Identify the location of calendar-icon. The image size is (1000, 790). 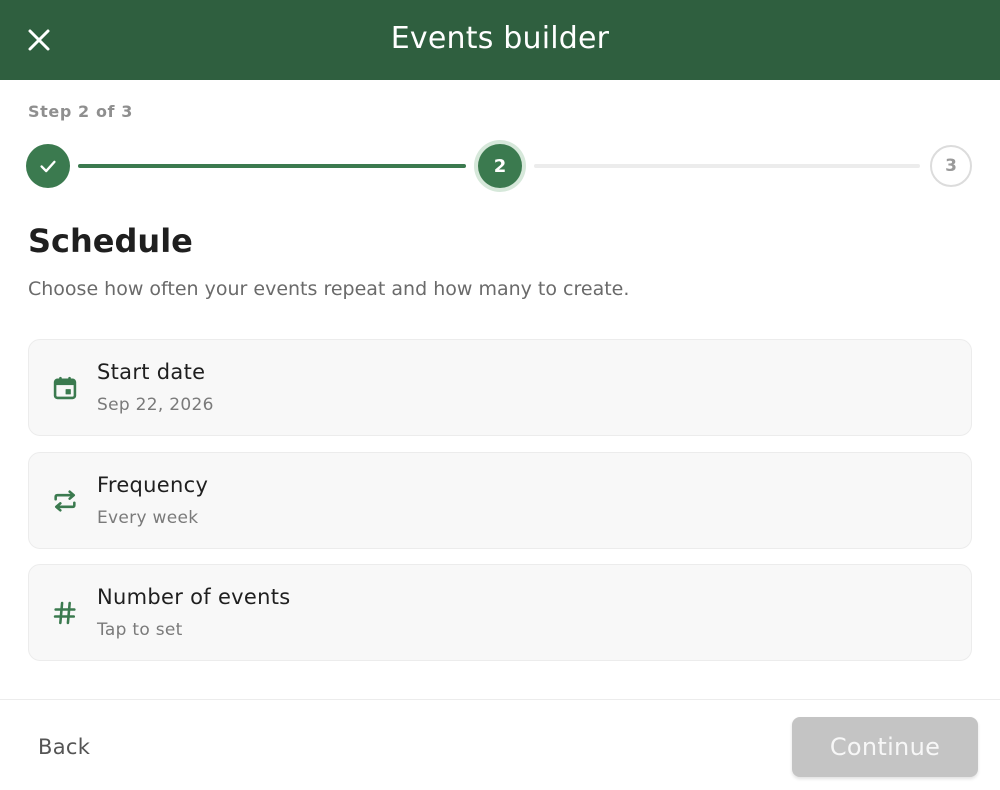
(65, 388).